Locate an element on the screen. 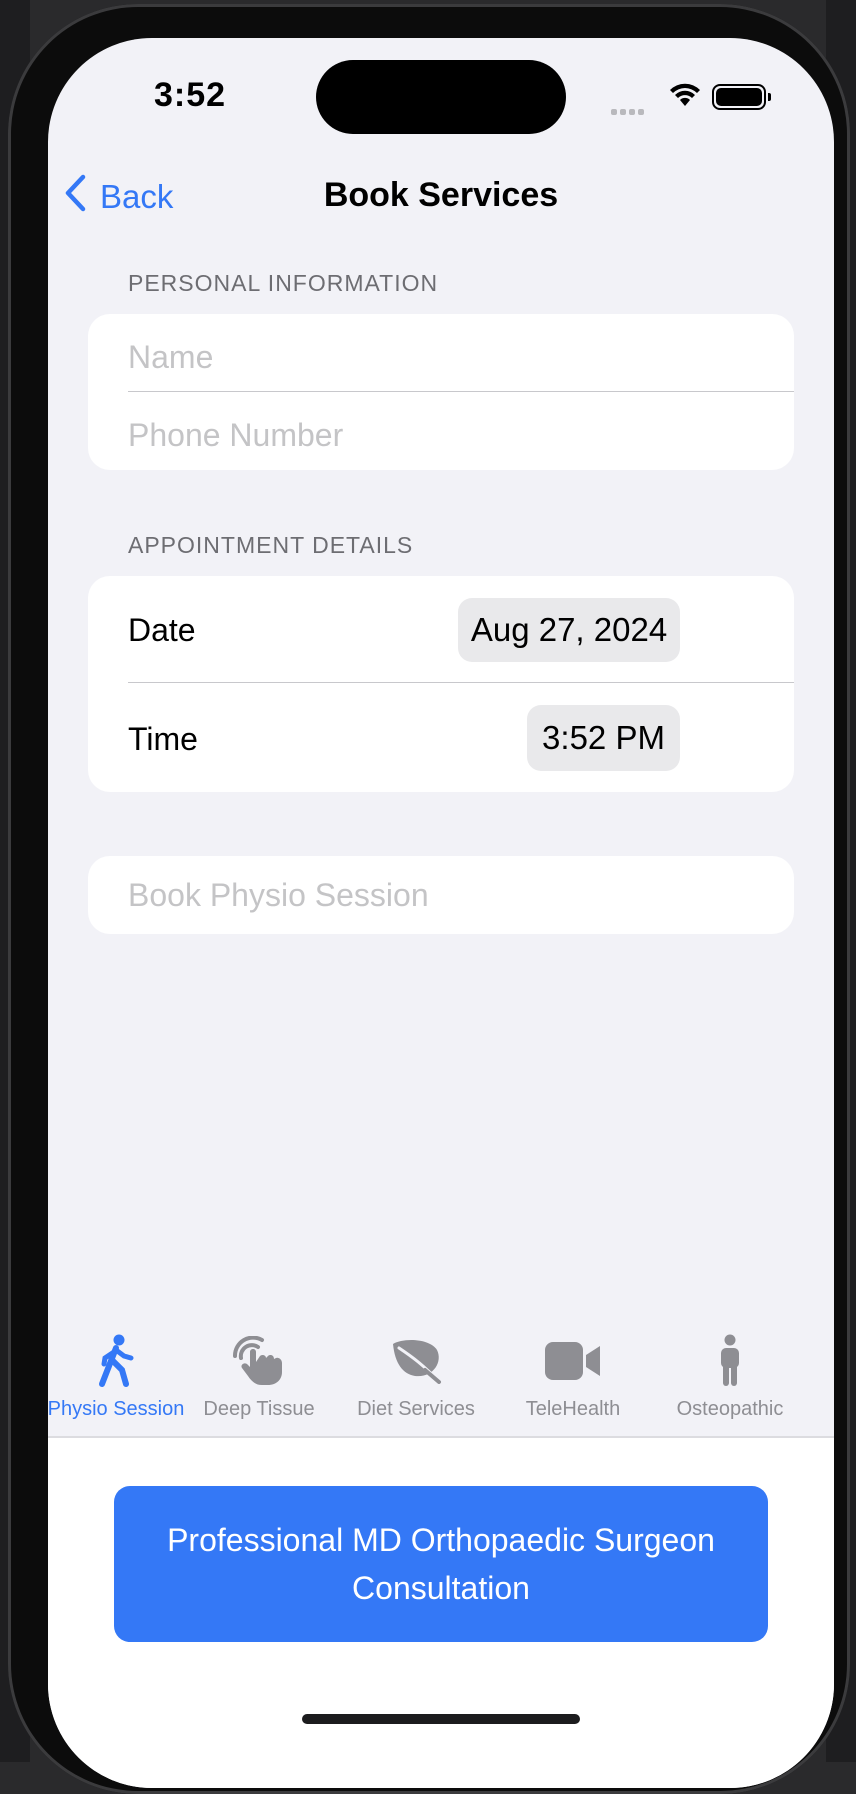  leaf-icon is located at coordinates (416, 1361).